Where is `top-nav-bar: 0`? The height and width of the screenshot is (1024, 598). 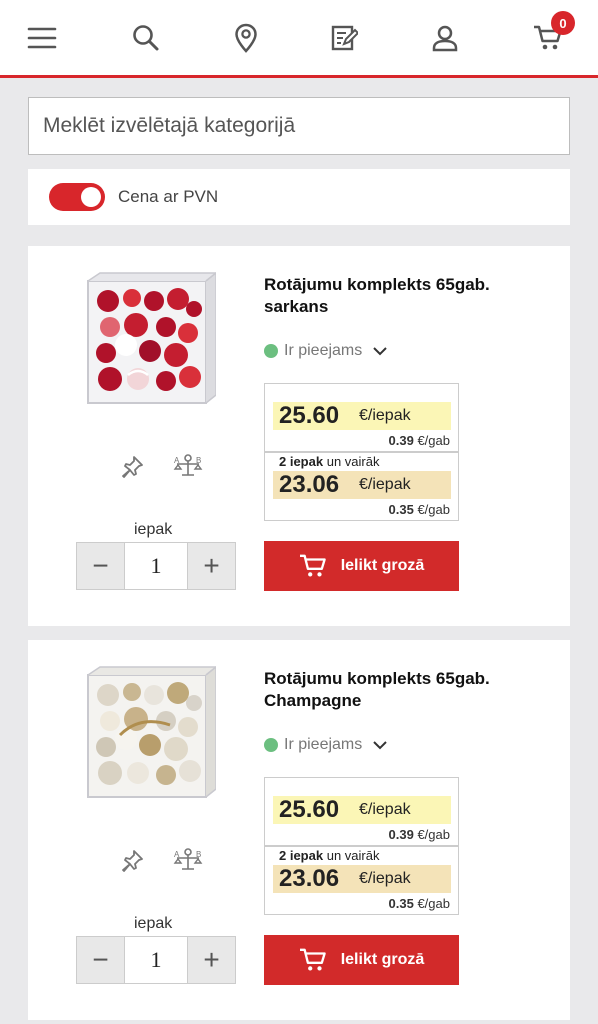
top-nav-bar: 0 is located at coordinates (299, 39).